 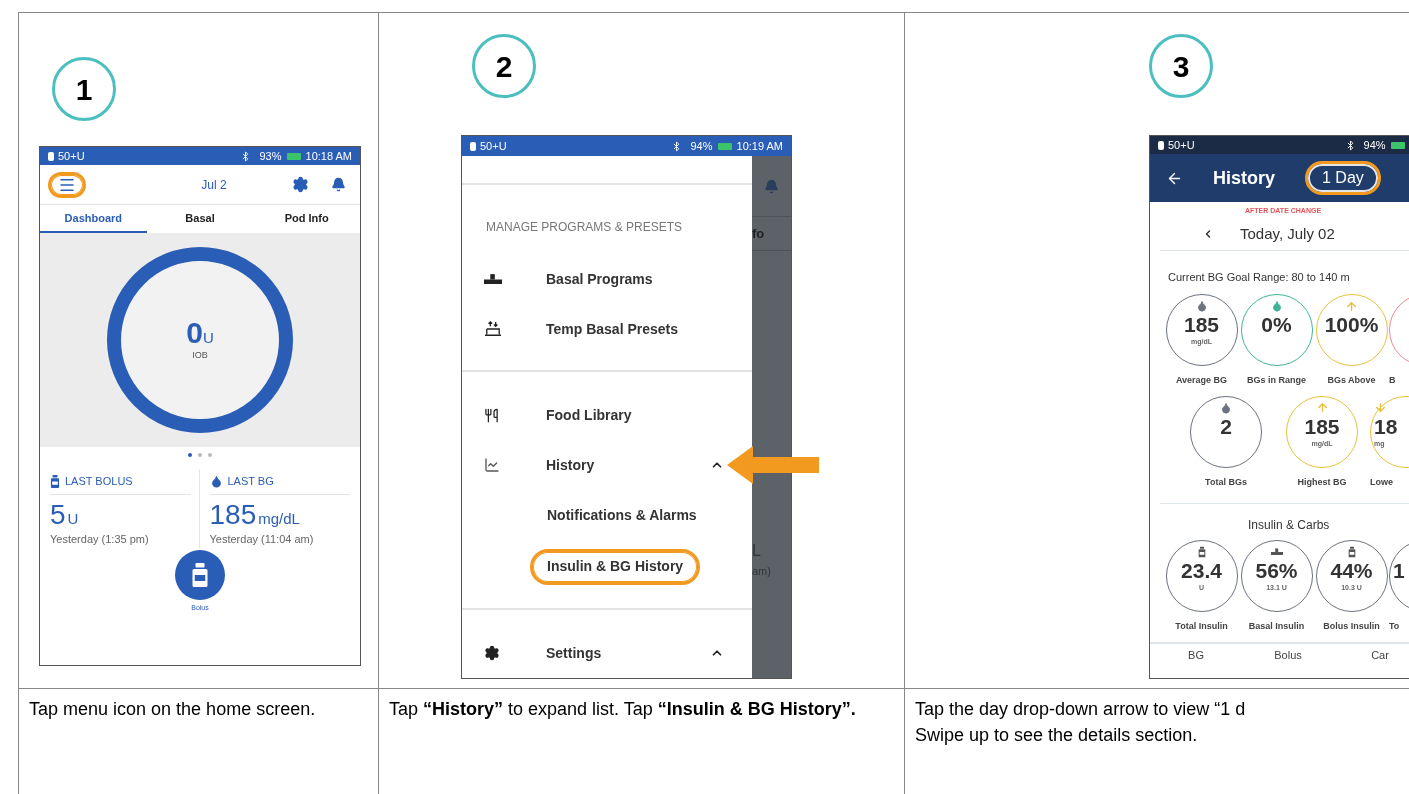 I want to click on stat-value: 2, so click(x=1226, y=426).